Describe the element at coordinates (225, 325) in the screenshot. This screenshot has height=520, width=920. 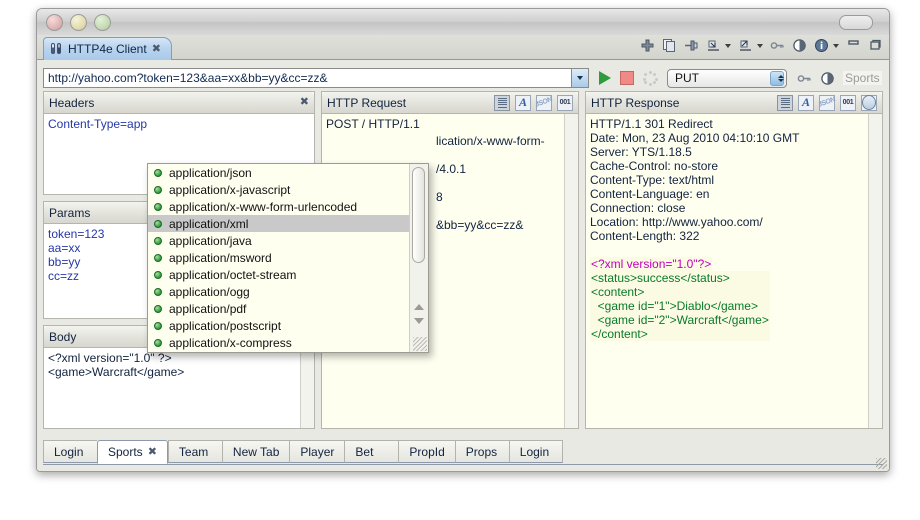
I see `option-label: application/postscript` at that location.